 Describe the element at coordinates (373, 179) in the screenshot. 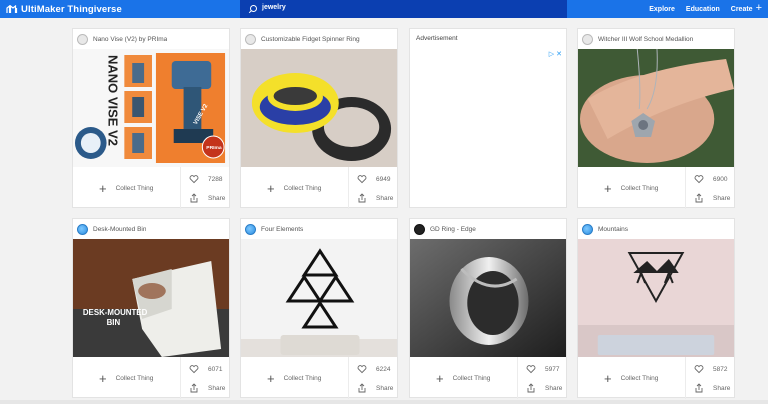

I see `like-button: 6949` at that location.